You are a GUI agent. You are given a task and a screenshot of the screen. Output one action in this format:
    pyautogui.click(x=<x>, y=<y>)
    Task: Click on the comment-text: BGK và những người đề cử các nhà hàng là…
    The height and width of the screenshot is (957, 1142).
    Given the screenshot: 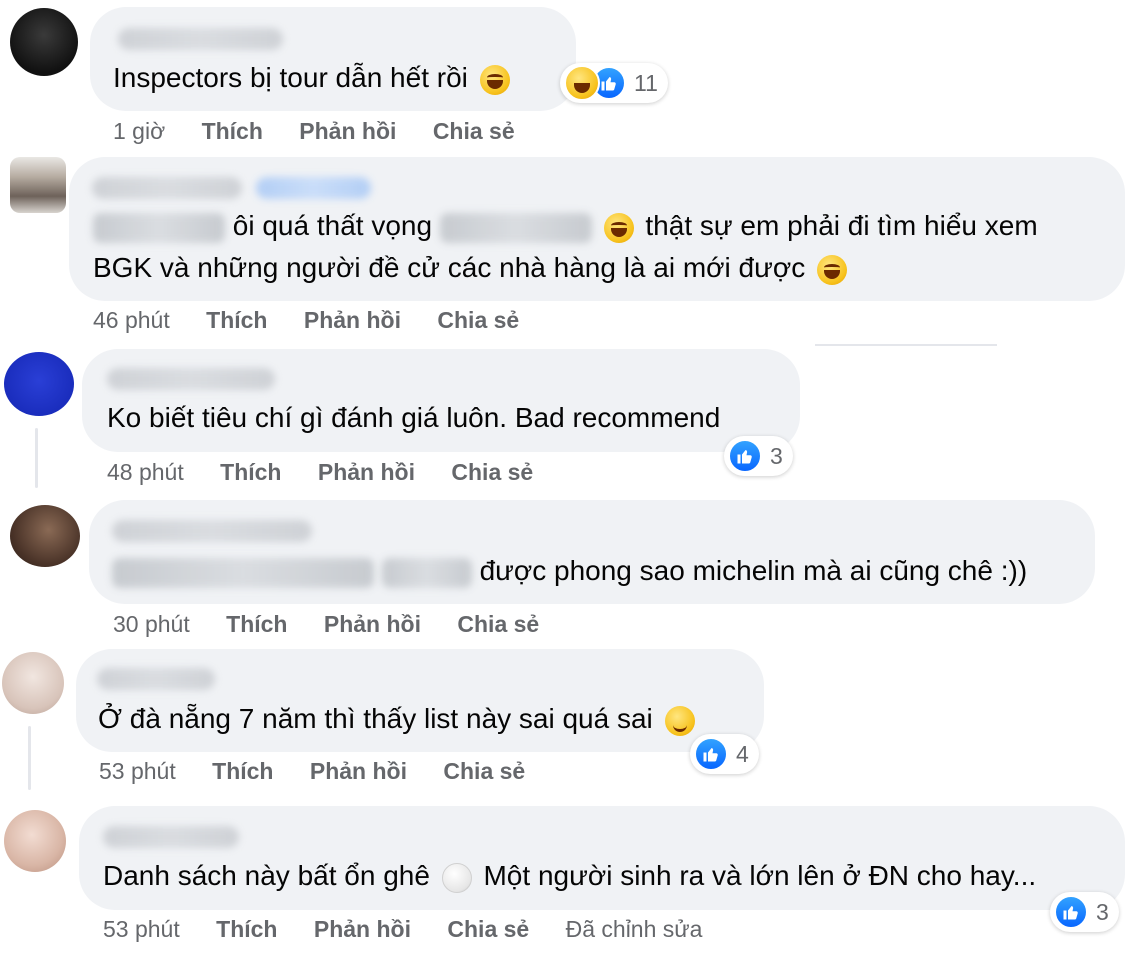 What is the action you would take?
    pyautogui.click(x=472, y=267)
    